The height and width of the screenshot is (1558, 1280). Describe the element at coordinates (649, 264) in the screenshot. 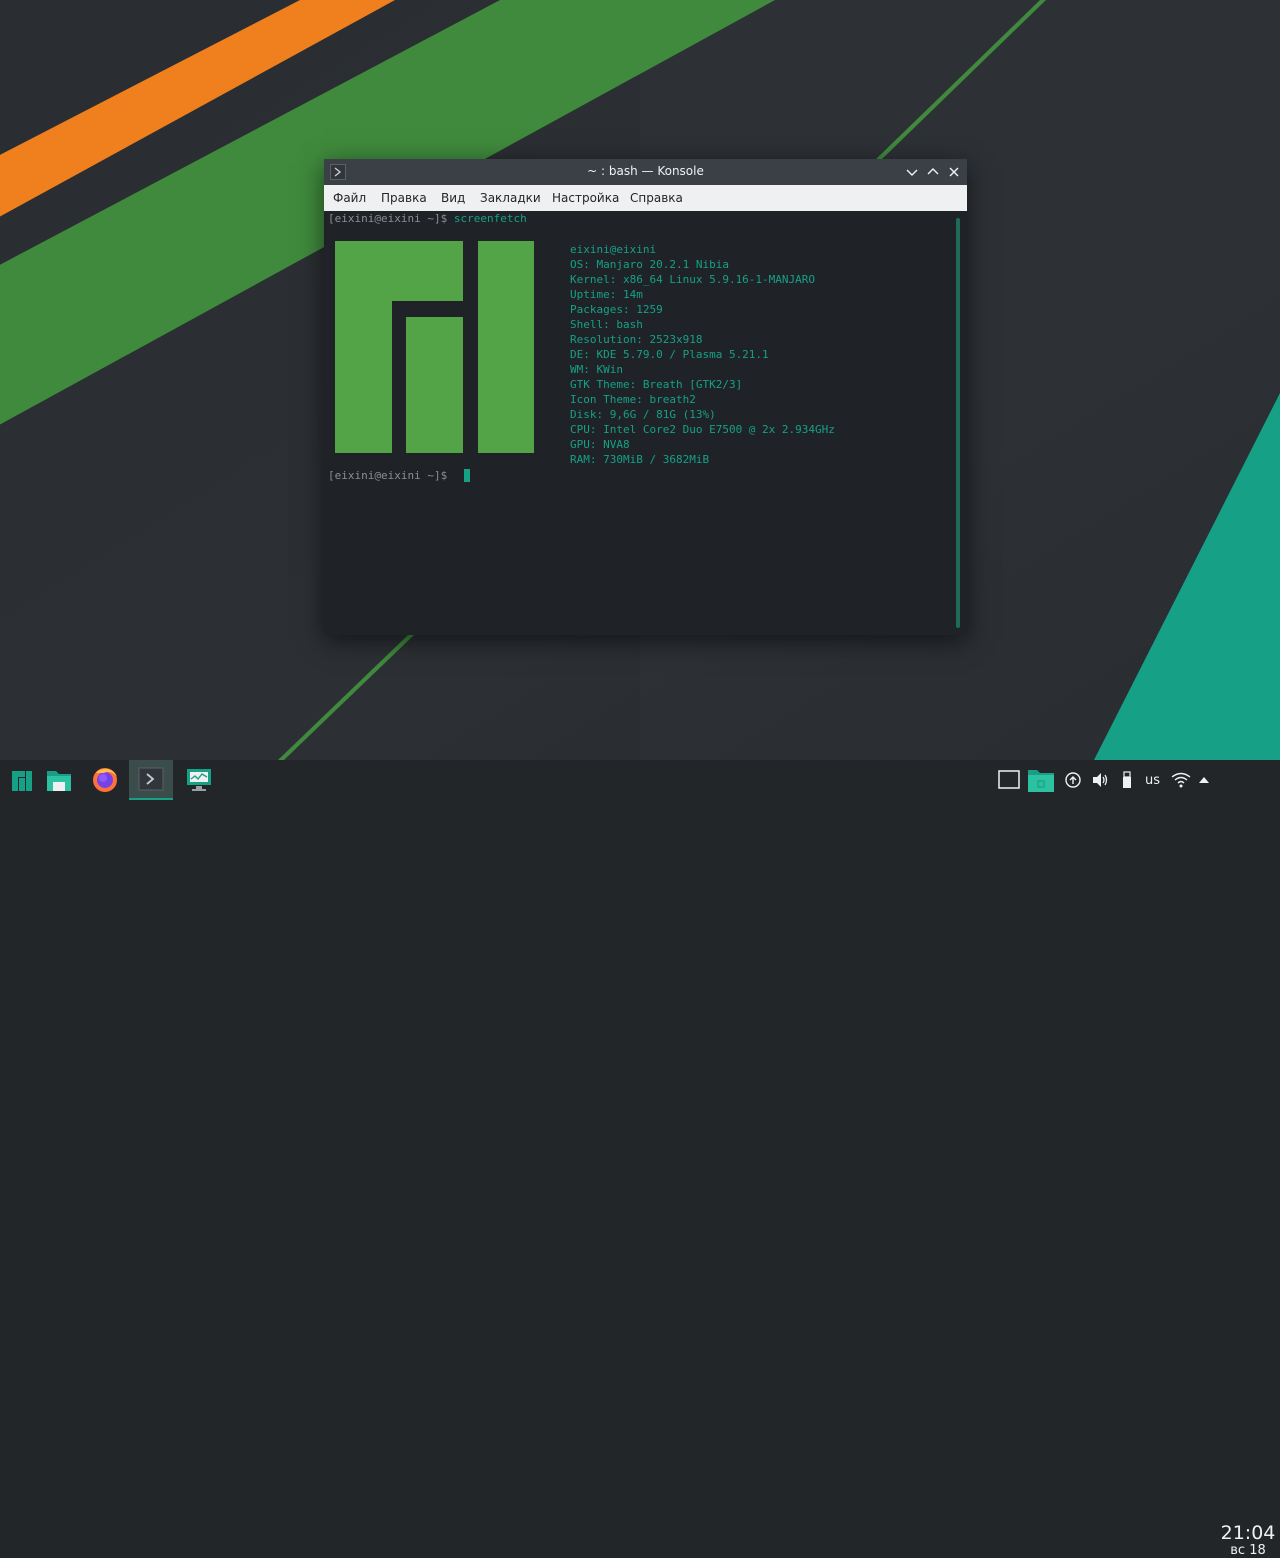

I see `info-line: OS: Manjaro 20.2.1 Nibia` at that location.